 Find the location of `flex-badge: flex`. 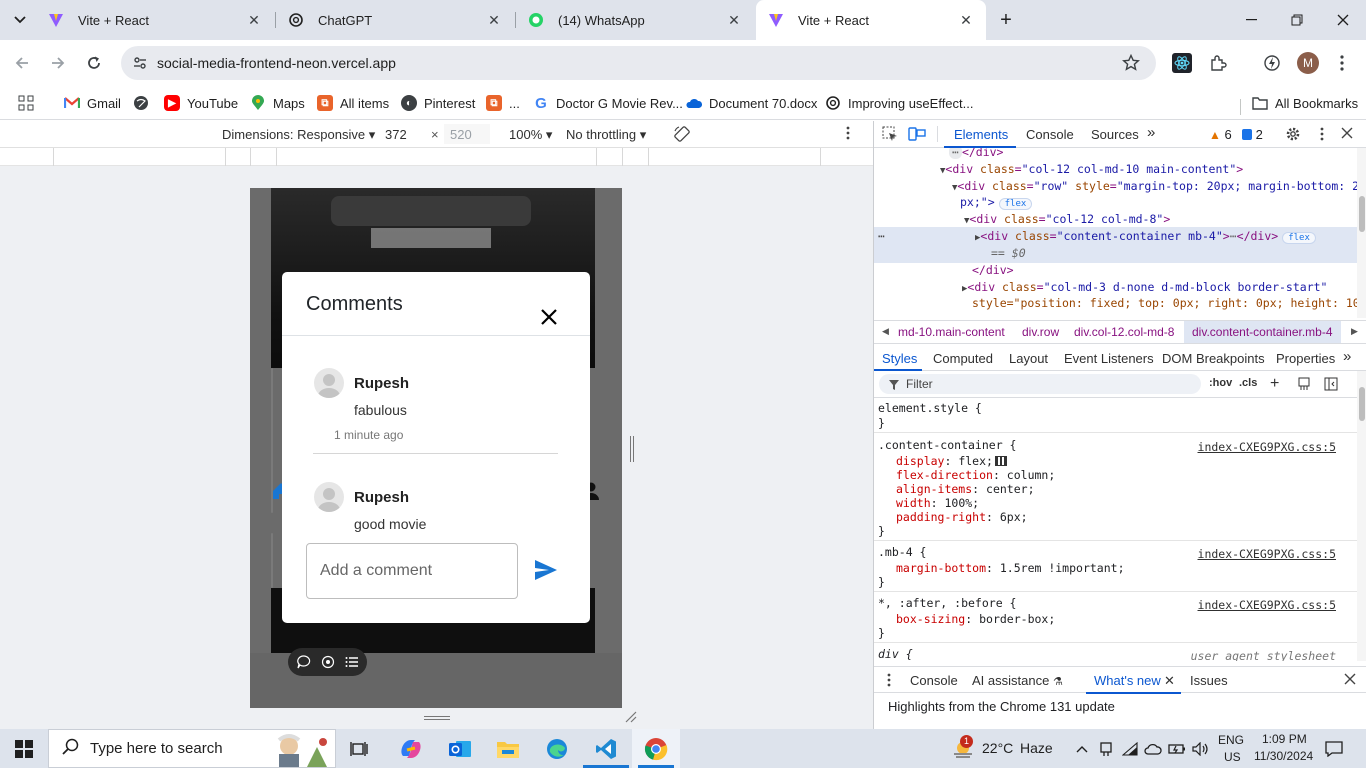

flex-badge: flex is located at coordinates (1299, 238).